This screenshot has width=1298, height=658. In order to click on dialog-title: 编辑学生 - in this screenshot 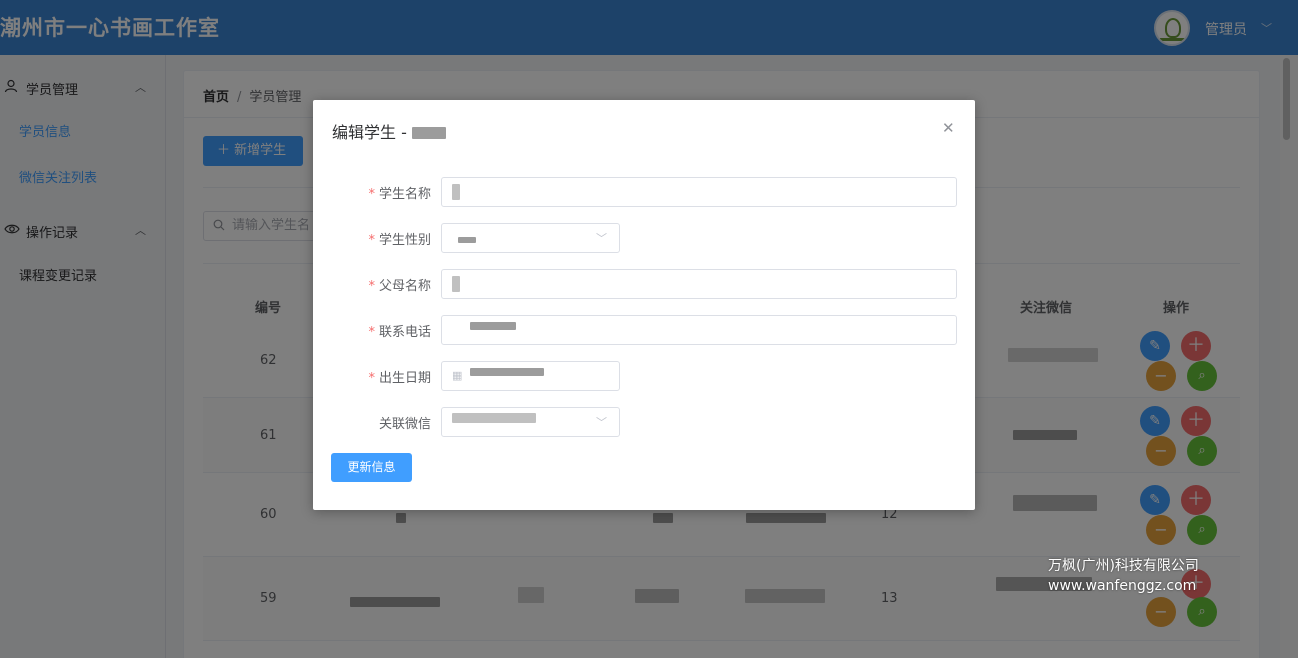, I will do `click(389, 131)`.